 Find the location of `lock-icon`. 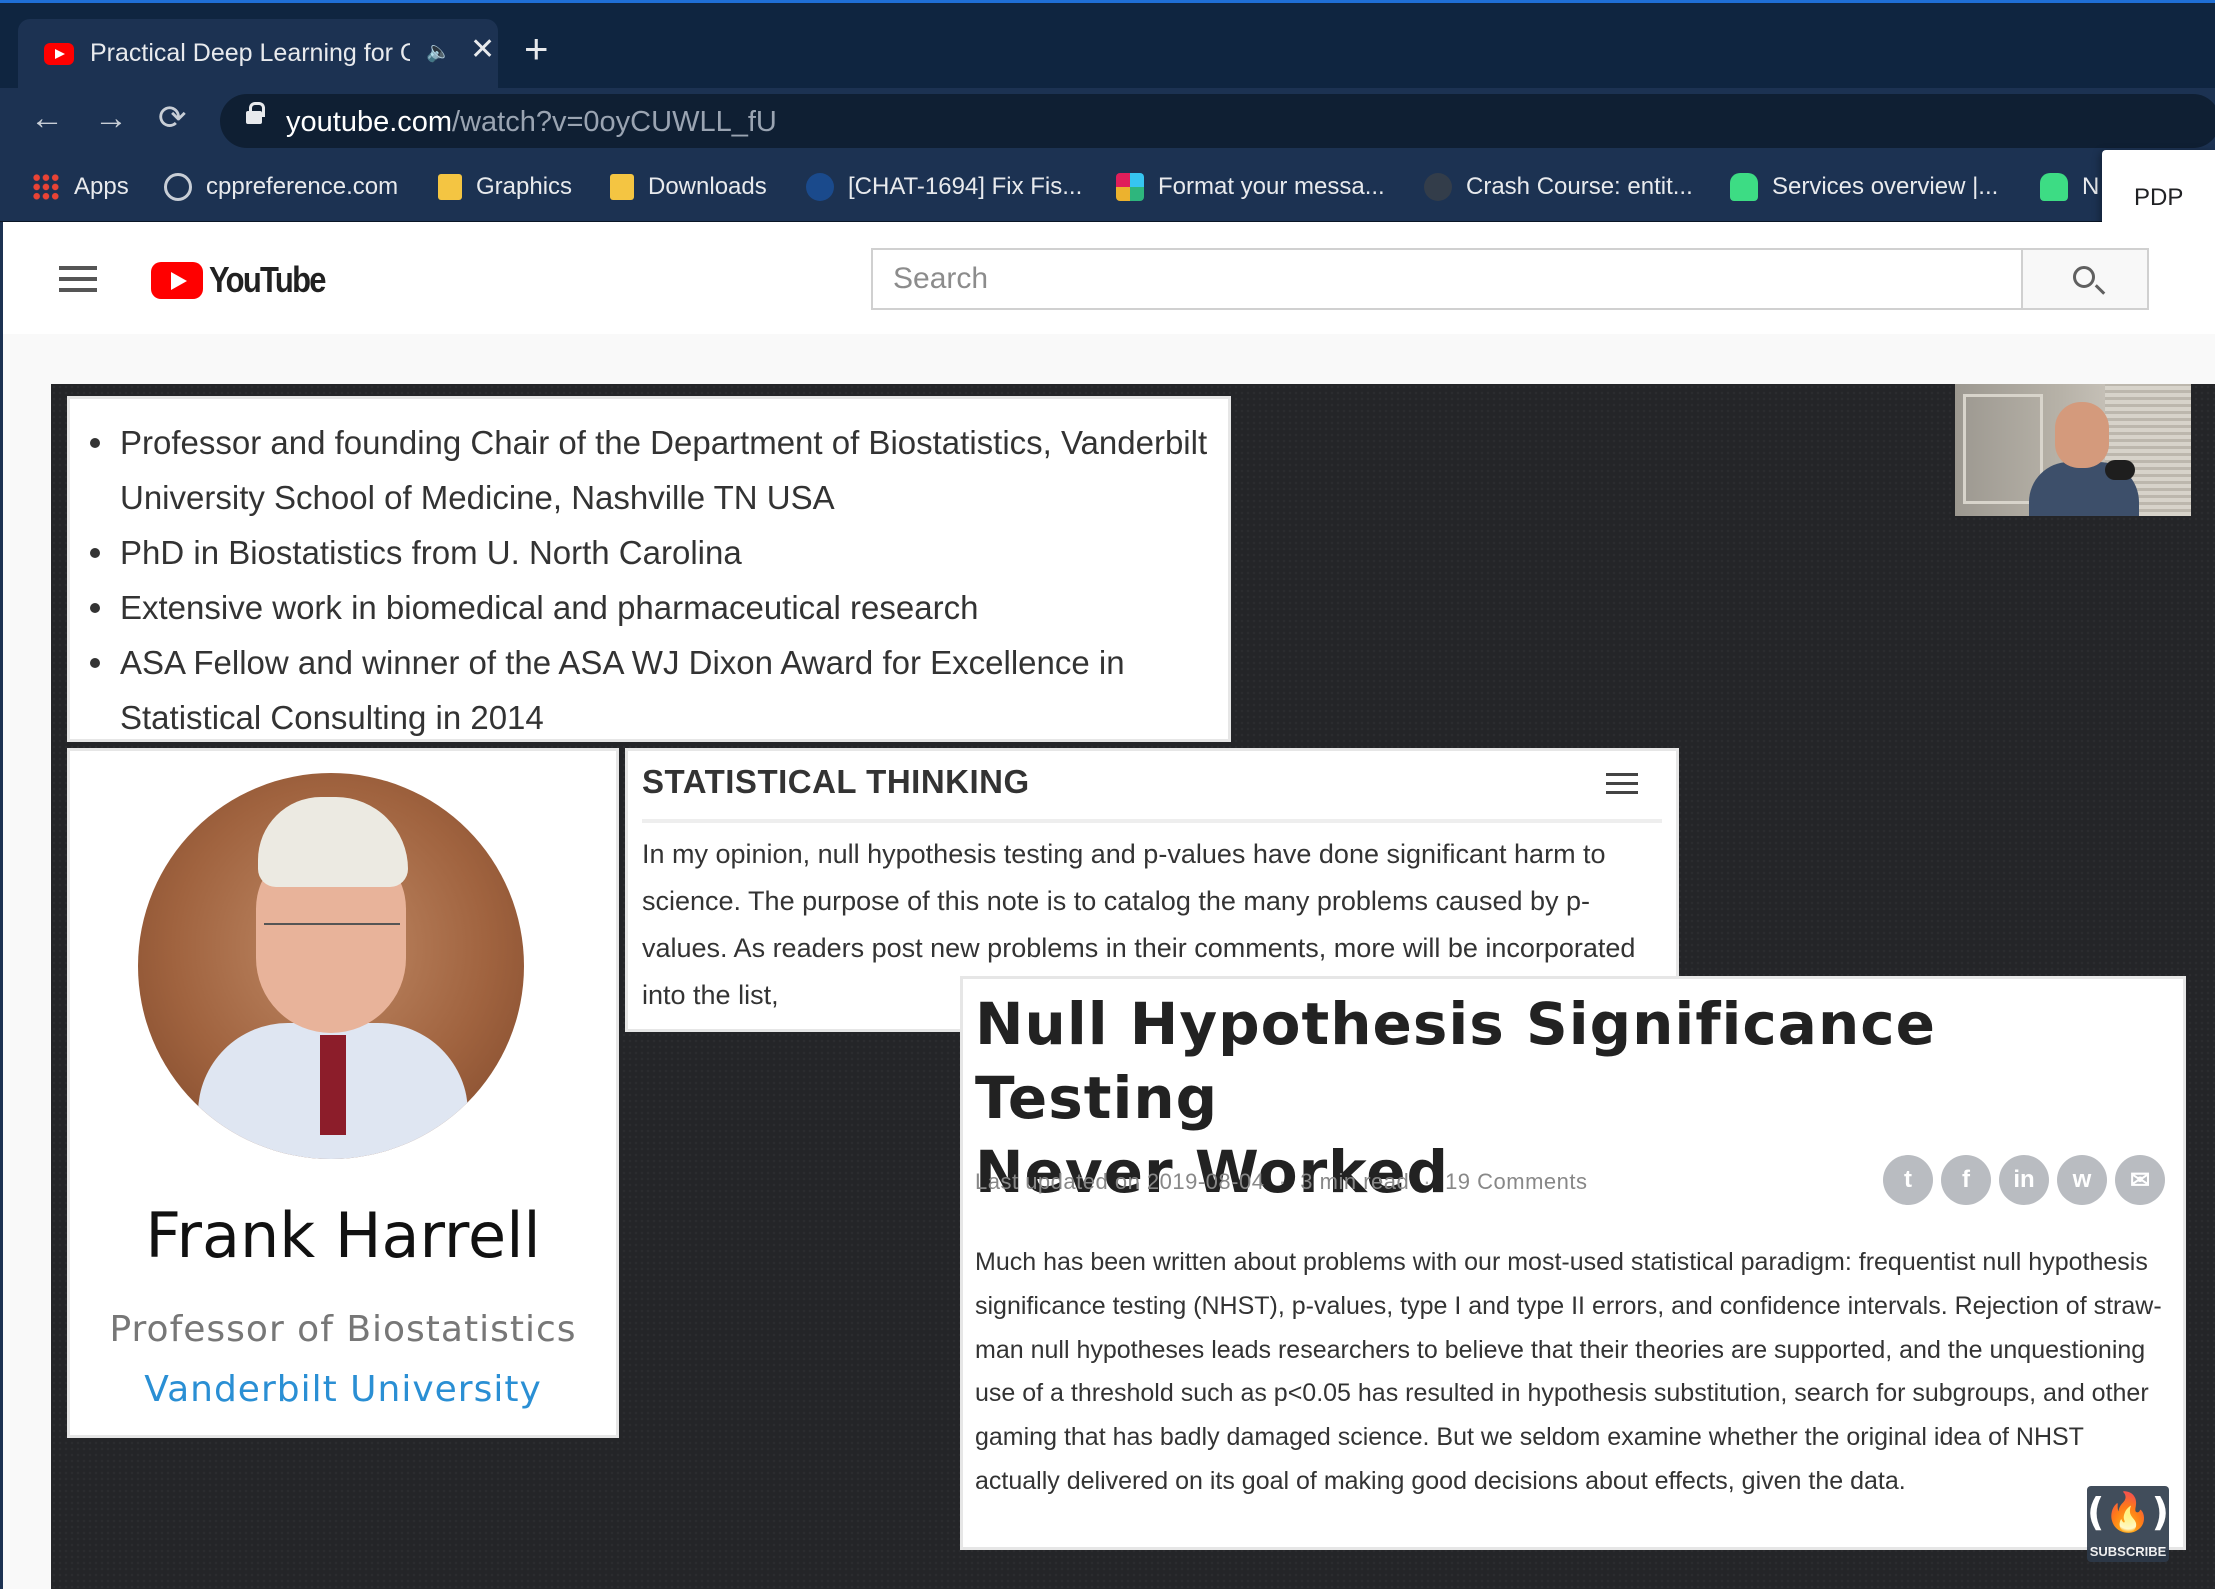

lock-icon is located at coordinates (255, 113).